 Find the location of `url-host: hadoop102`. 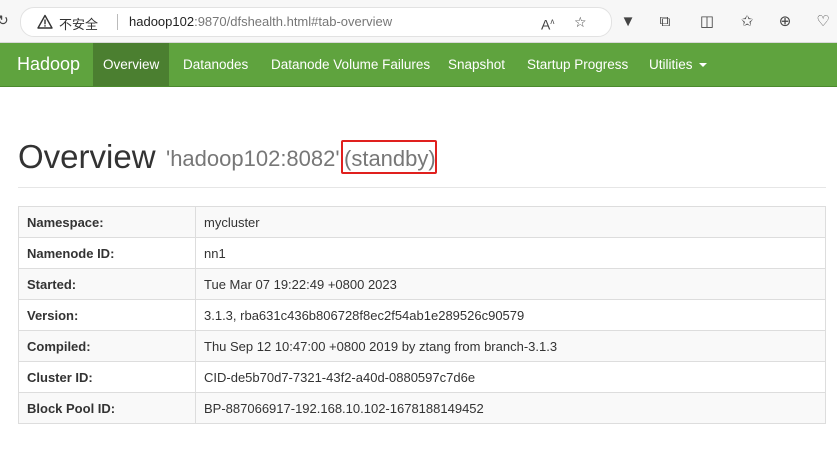

url-host: hadoop102 is located at coordinates (162, 21).